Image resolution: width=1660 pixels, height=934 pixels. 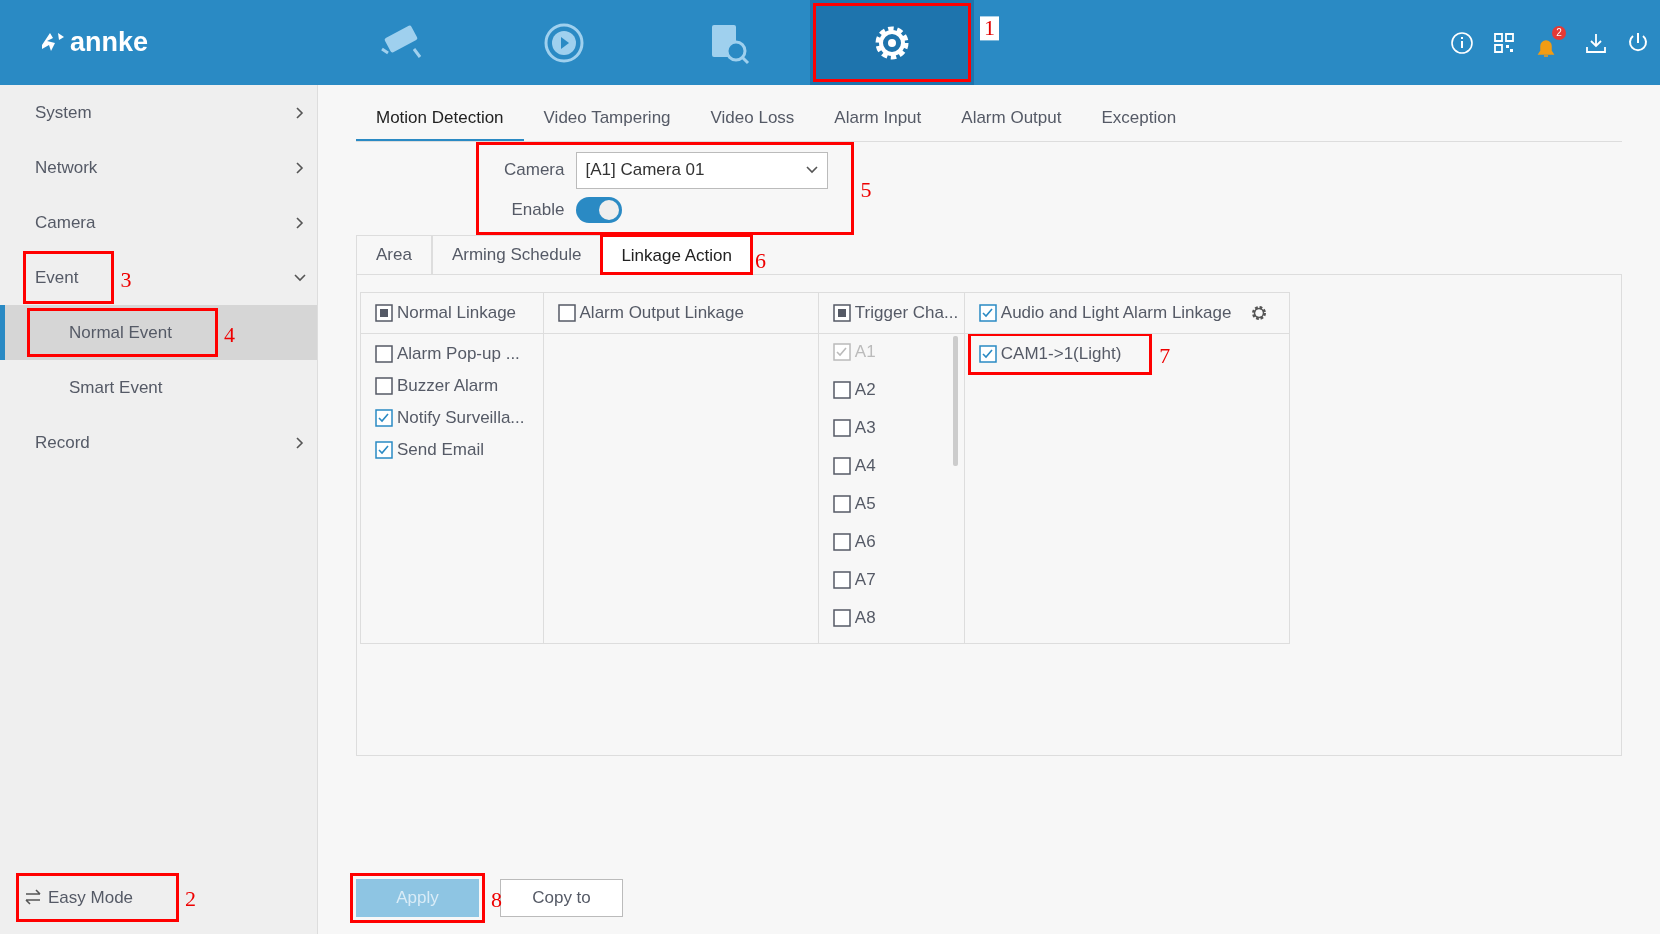 I want to click on menu-label: Record, so click(x=62, y=442).